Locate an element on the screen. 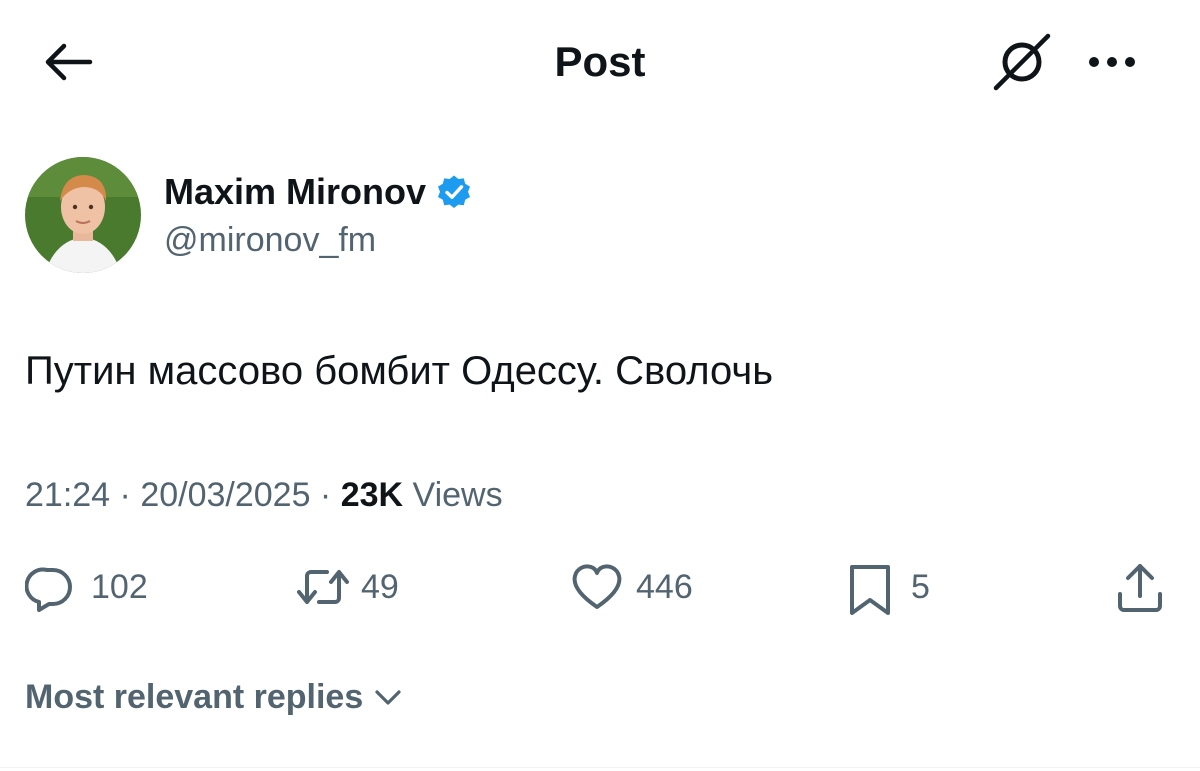  heart-icon is located at coordinates (596, 587).